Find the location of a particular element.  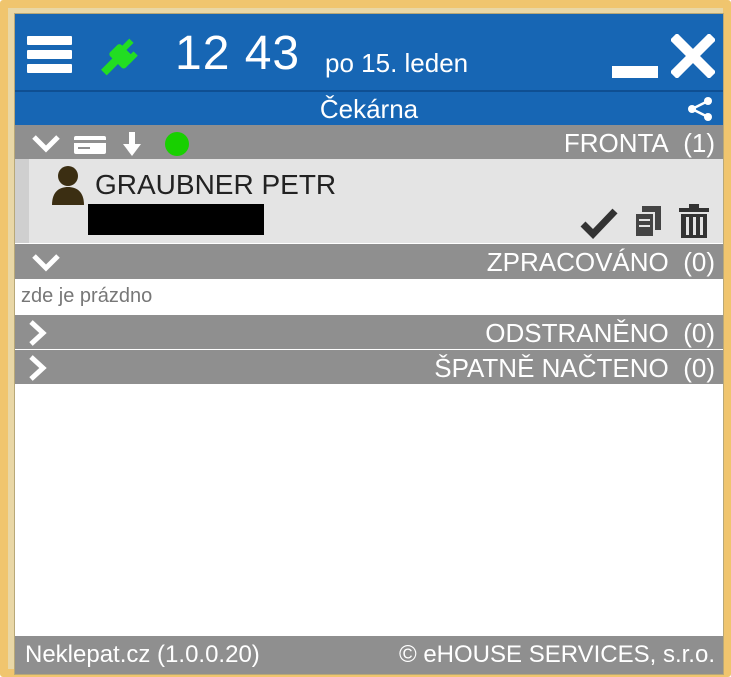

status-online-dot is located at coordinates (177, 144).